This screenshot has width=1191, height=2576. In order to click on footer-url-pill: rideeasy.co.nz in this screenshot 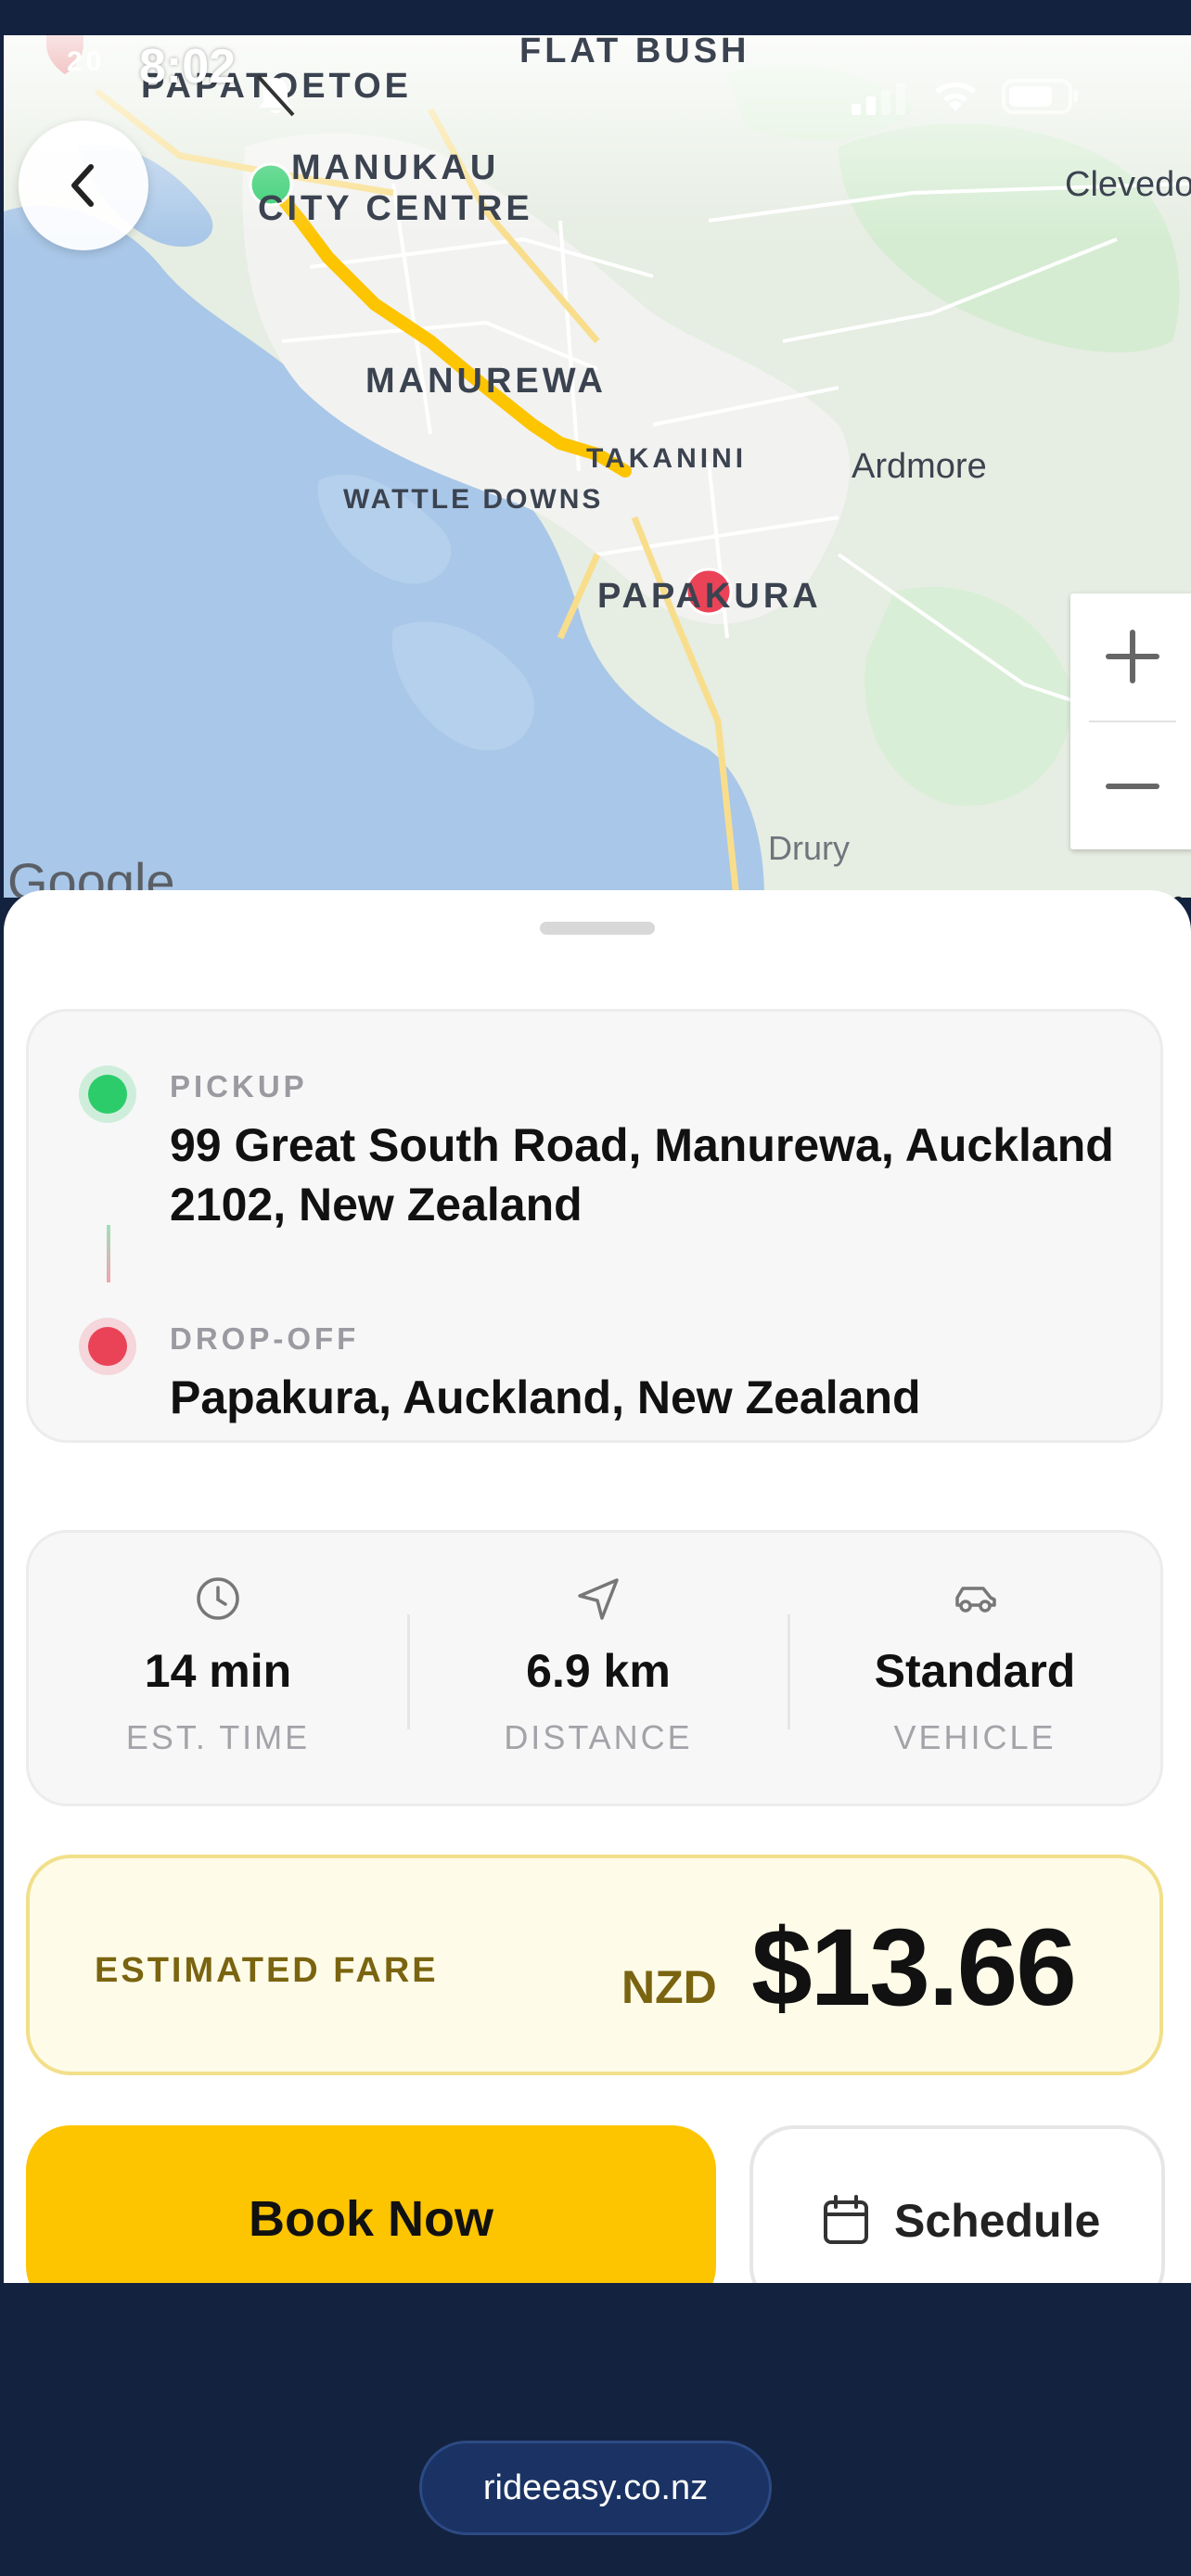, I will do `click(595, 2488)`.